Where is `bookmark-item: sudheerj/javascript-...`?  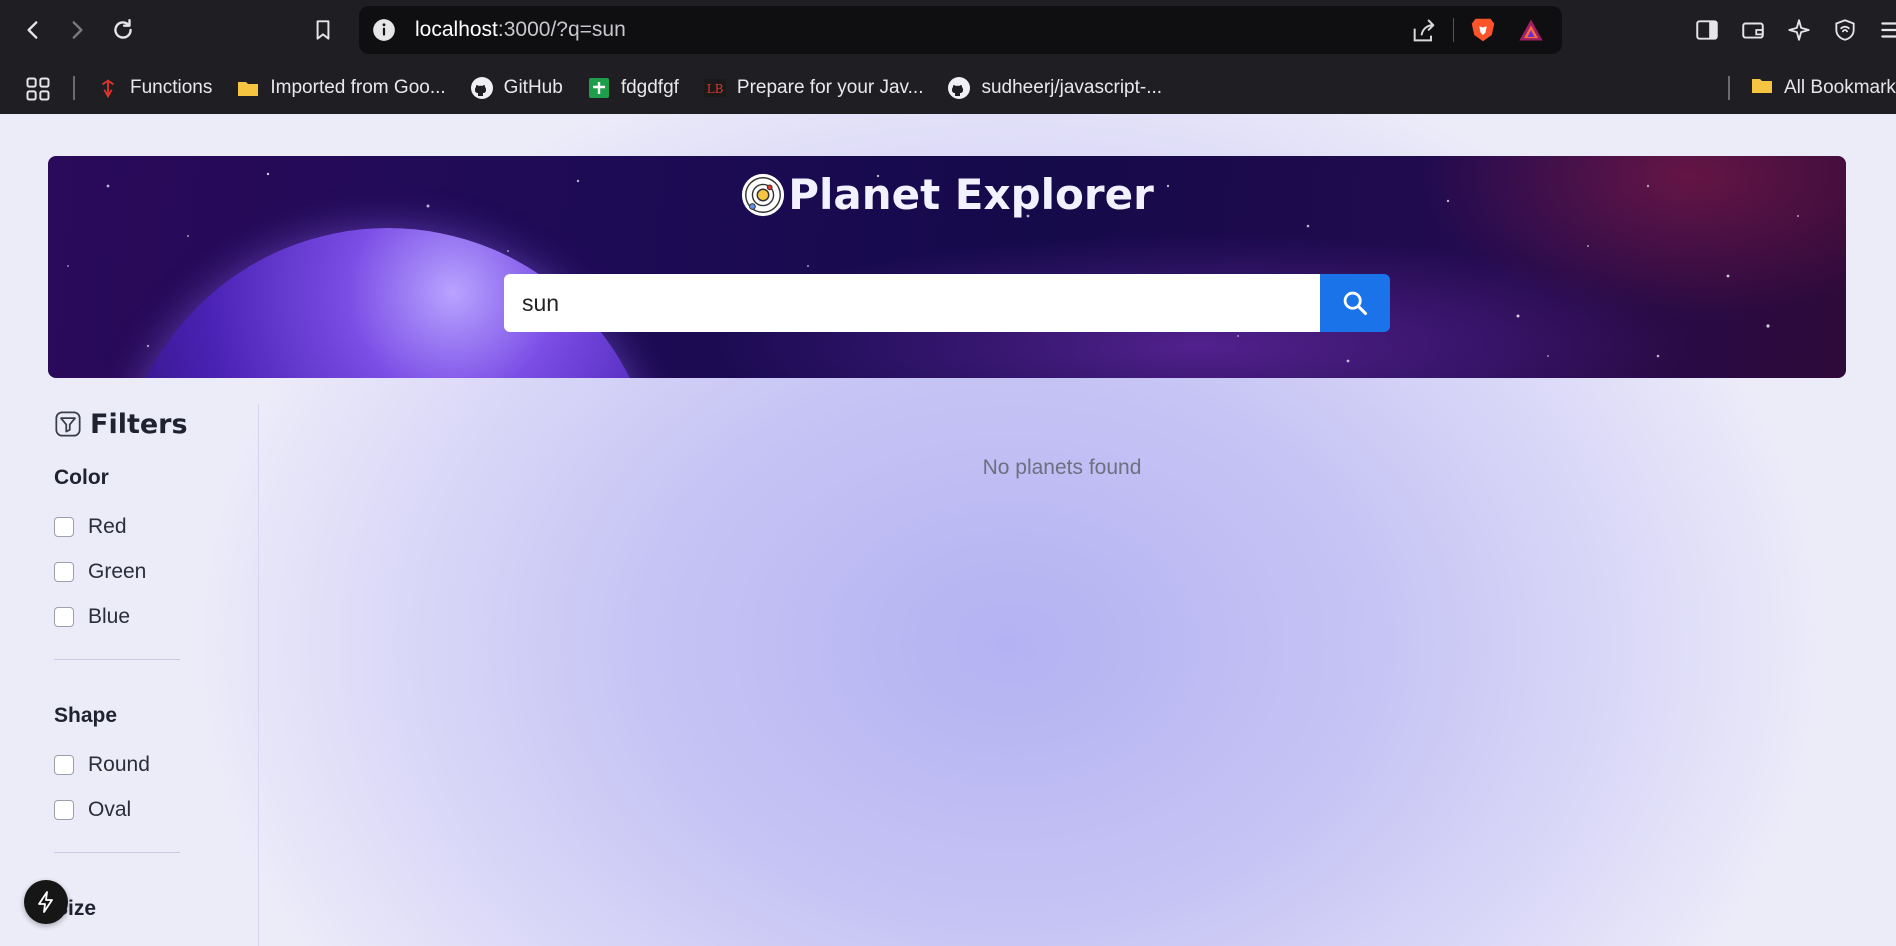
bookmark-item: sudheerj/javascript-... is located at coordinates (1054, 88).